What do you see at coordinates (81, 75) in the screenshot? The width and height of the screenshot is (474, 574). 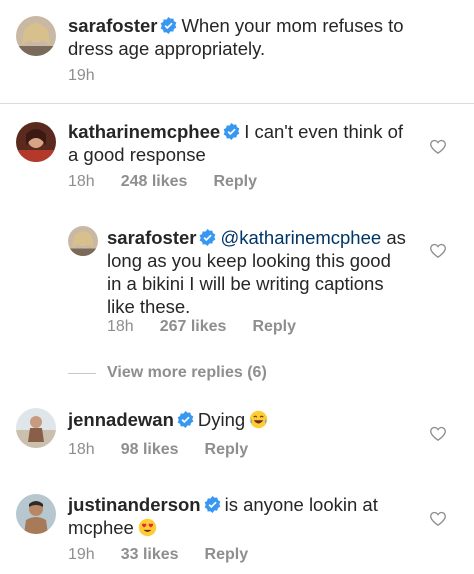 I see `caption-time: 19h` at bounding box center [81, 75].